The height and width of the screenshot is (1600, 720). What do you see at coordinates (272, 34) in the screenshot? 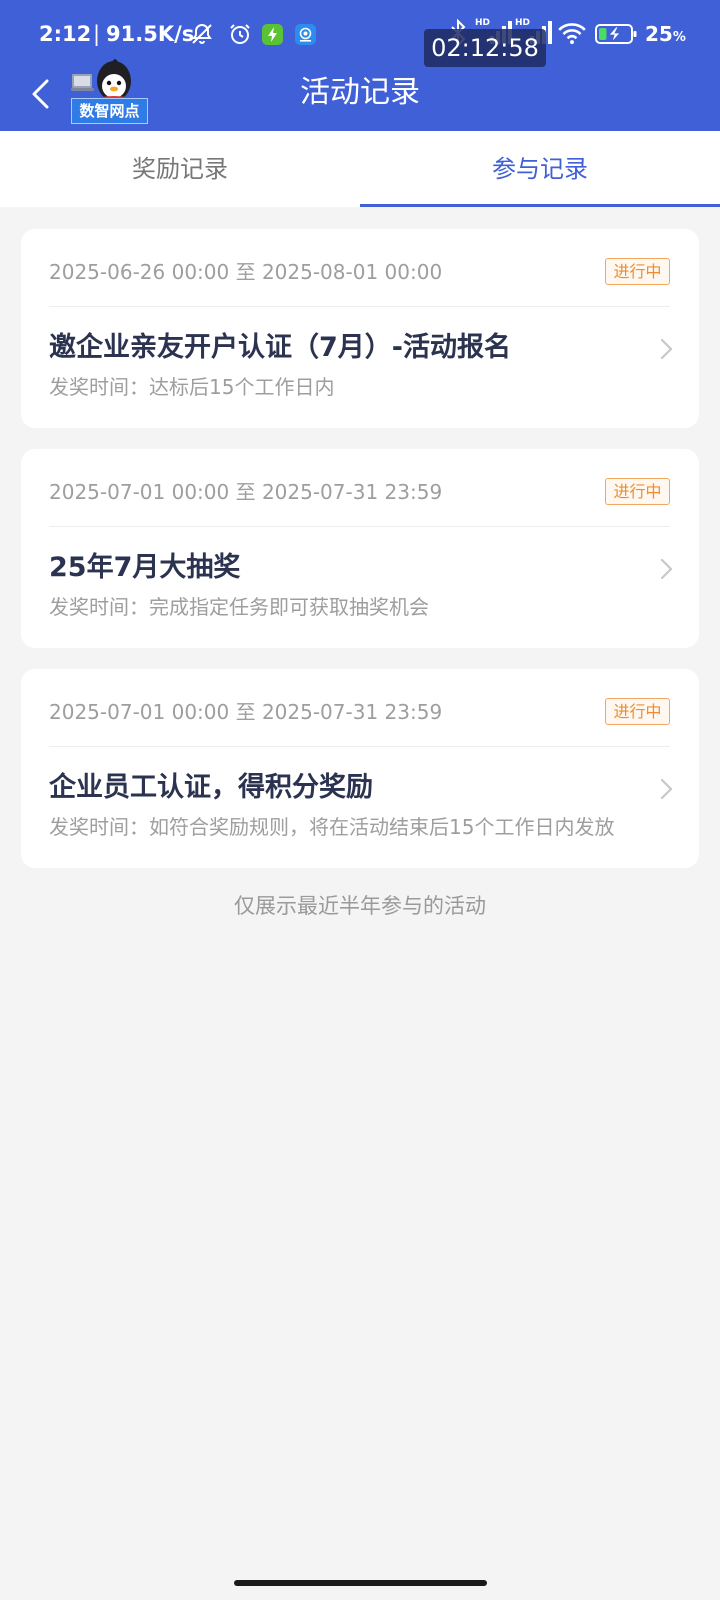
I see `battery-saver-icon` at bounding box center [272, 34].